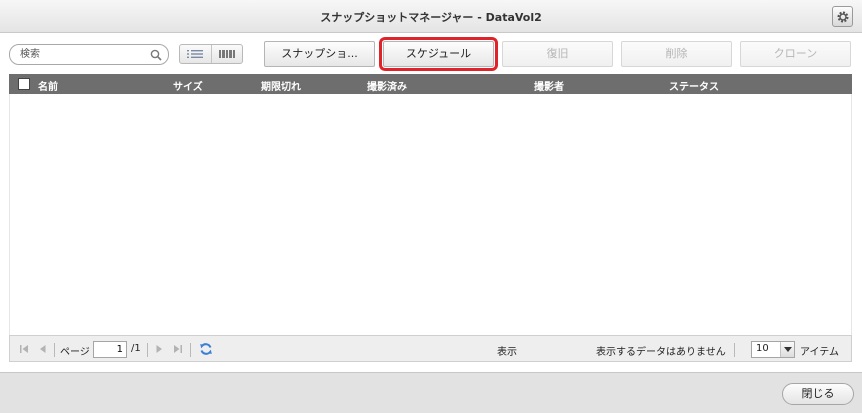  Describe the element at coordinates (178, 349) in the screenshot. I see `last-page-icon` at that location.